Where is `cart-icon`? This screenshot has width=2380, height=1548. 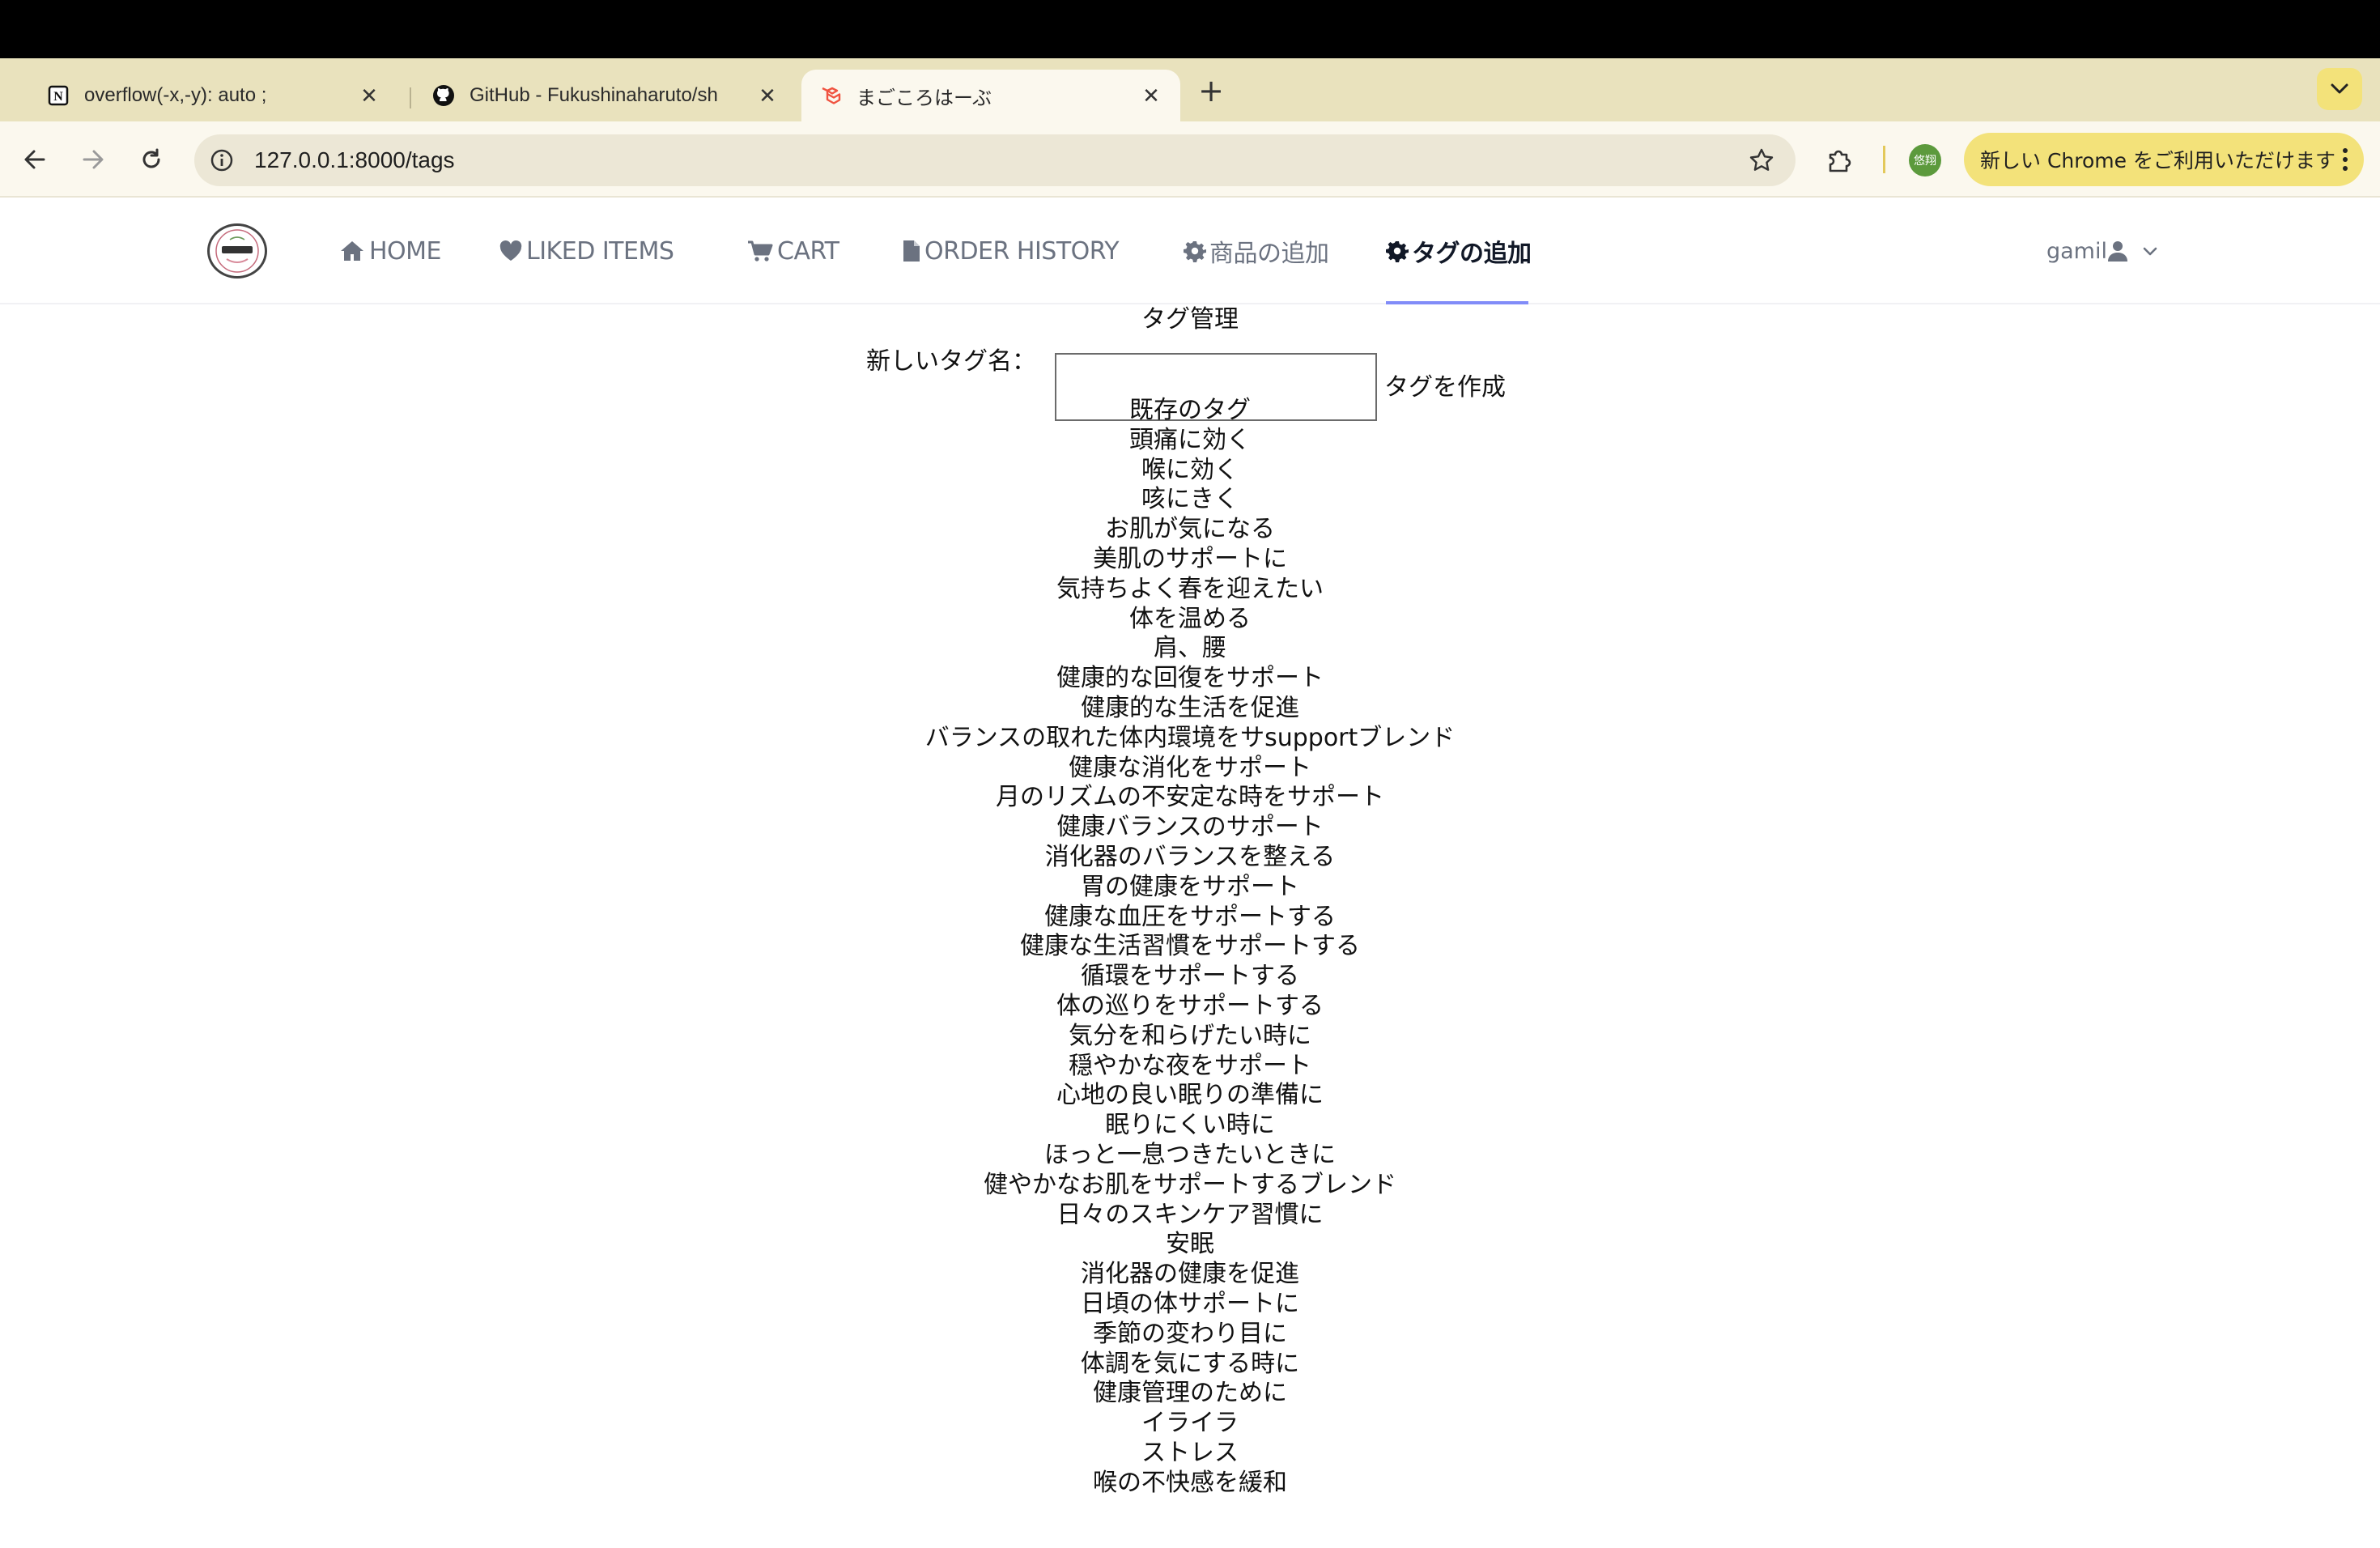
cart-icon is located at coordinates (760, 251).